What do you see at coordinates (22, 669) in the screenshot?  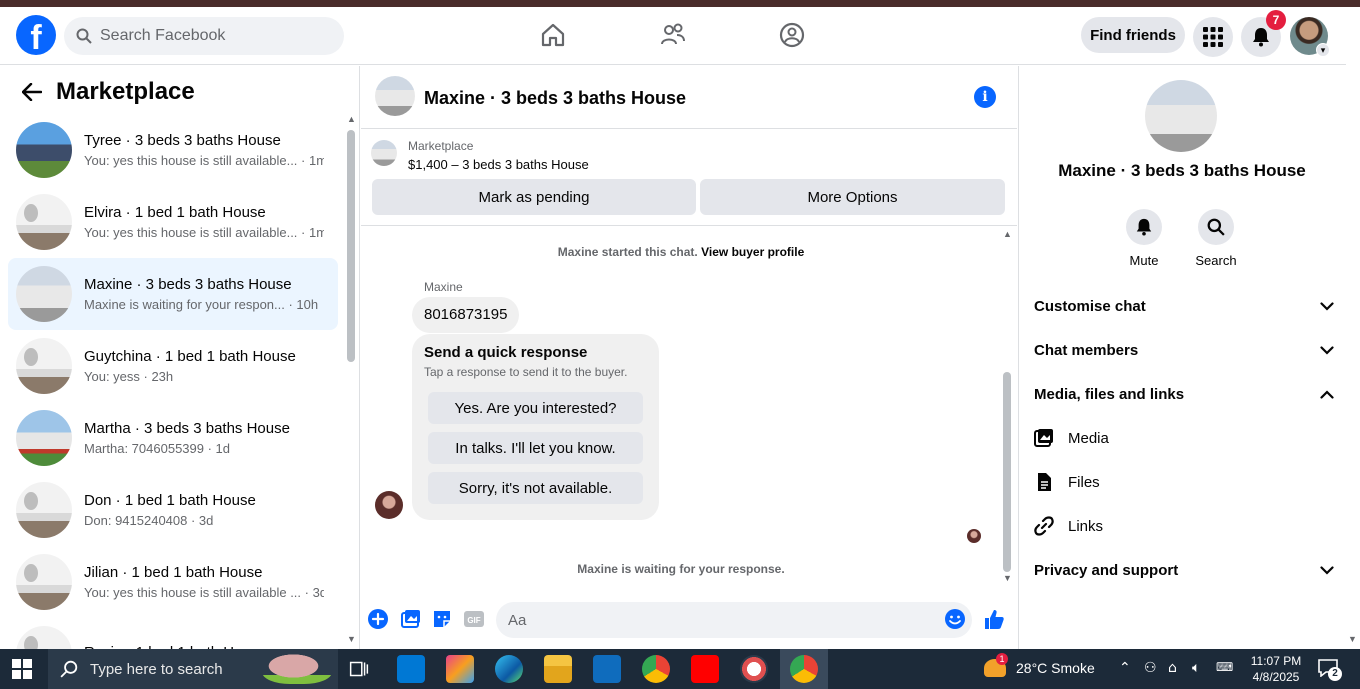 I see `windows-start-icon` at bounding box center [22, 669].